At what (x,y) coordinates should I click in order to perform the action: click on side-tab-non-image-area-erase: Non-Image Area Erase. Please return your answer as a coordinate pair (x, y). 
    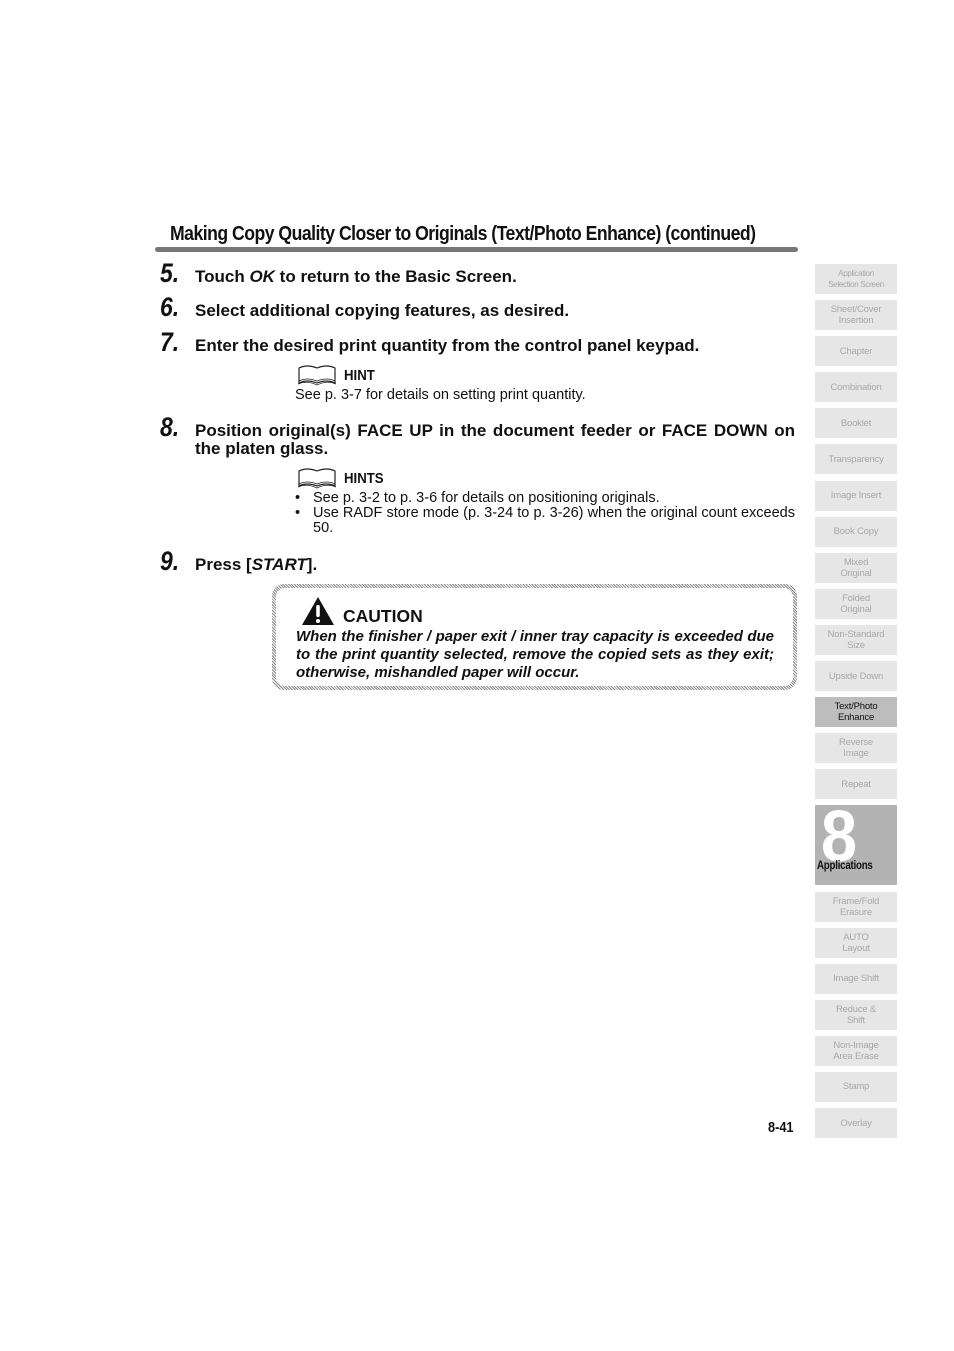
    Looking at the image, I should click on (856, 1050).